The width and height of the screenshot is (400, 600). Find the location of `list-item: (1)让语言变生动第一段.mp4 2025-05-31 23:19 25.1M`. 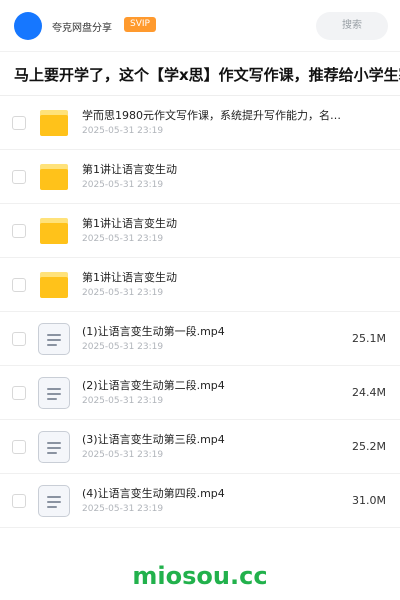

list-item: (1)让语言变生动第一段.mp4 2025-05-31 23:19 25.1M is located at coordinates (200, 339).